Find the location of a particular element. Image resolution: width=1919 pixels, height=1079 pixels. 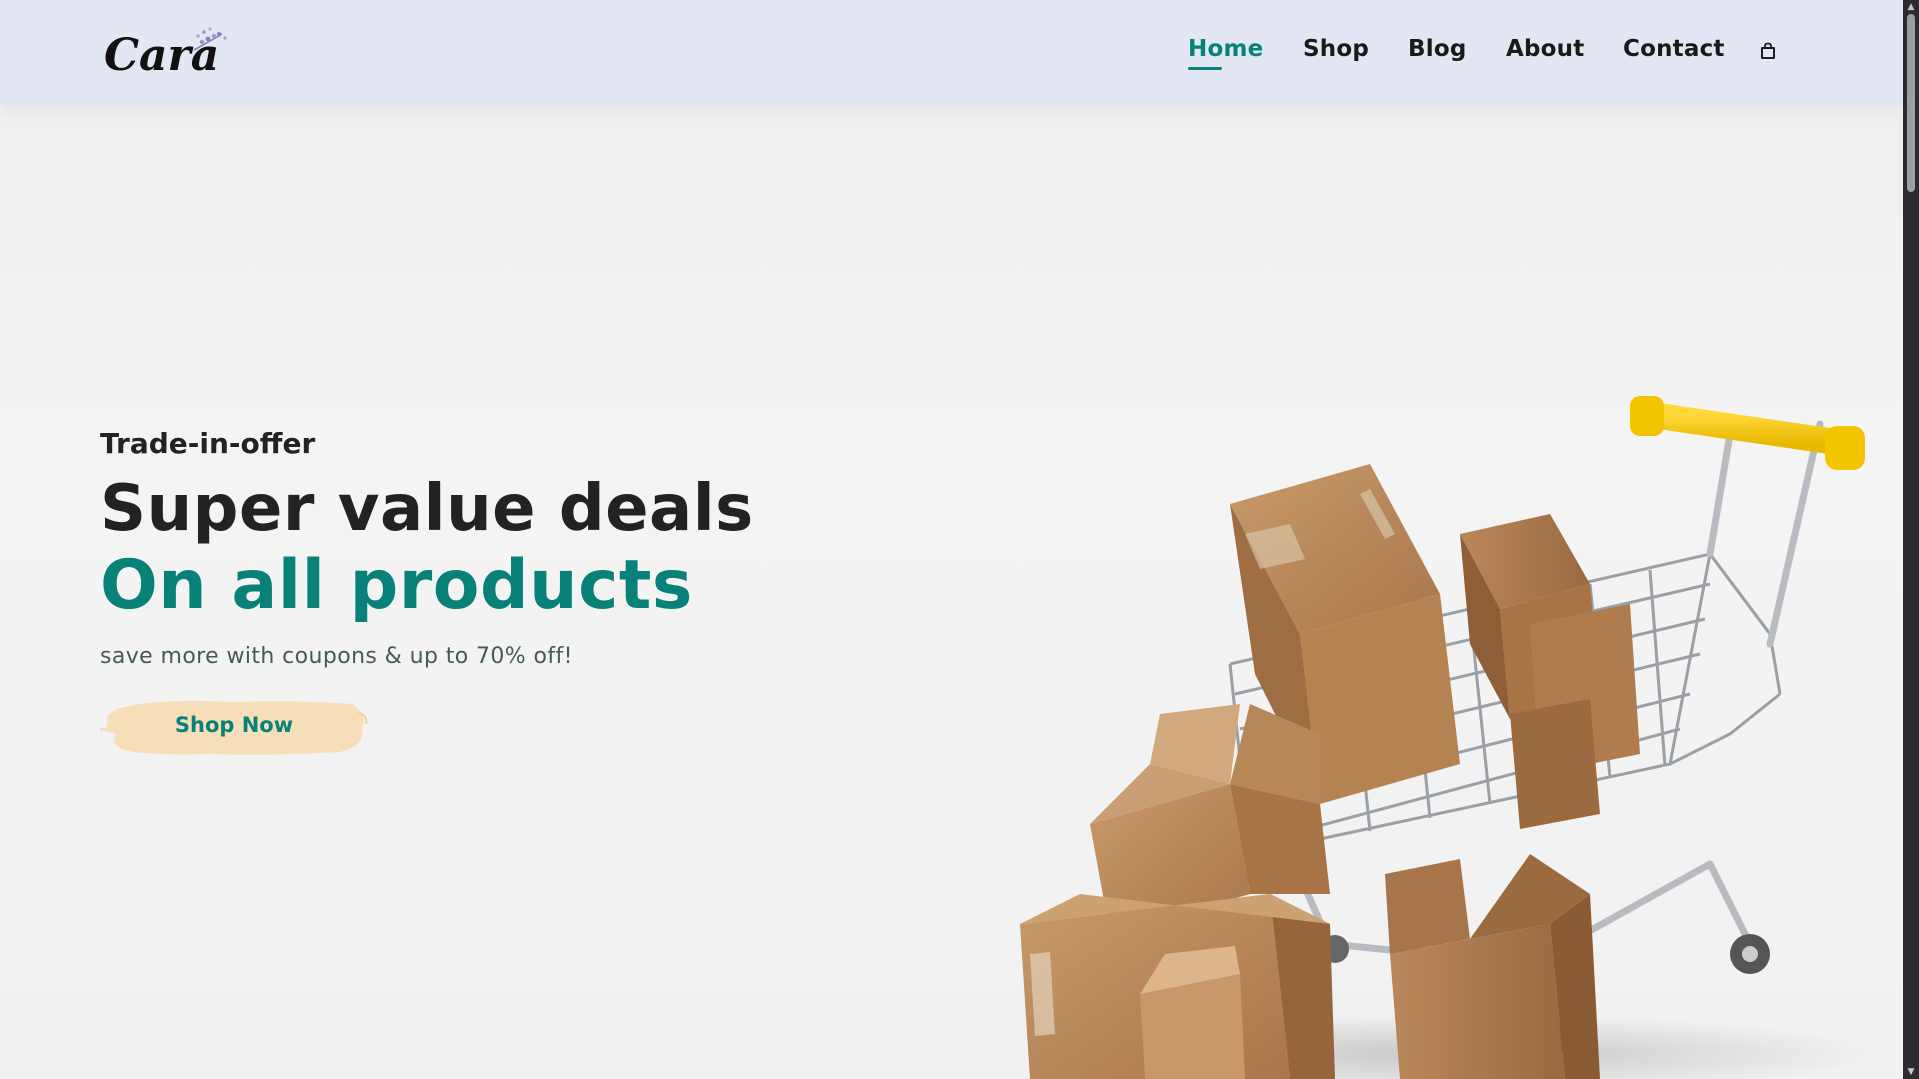

nav-blog: Blog is located at coordinates (1437, 49).